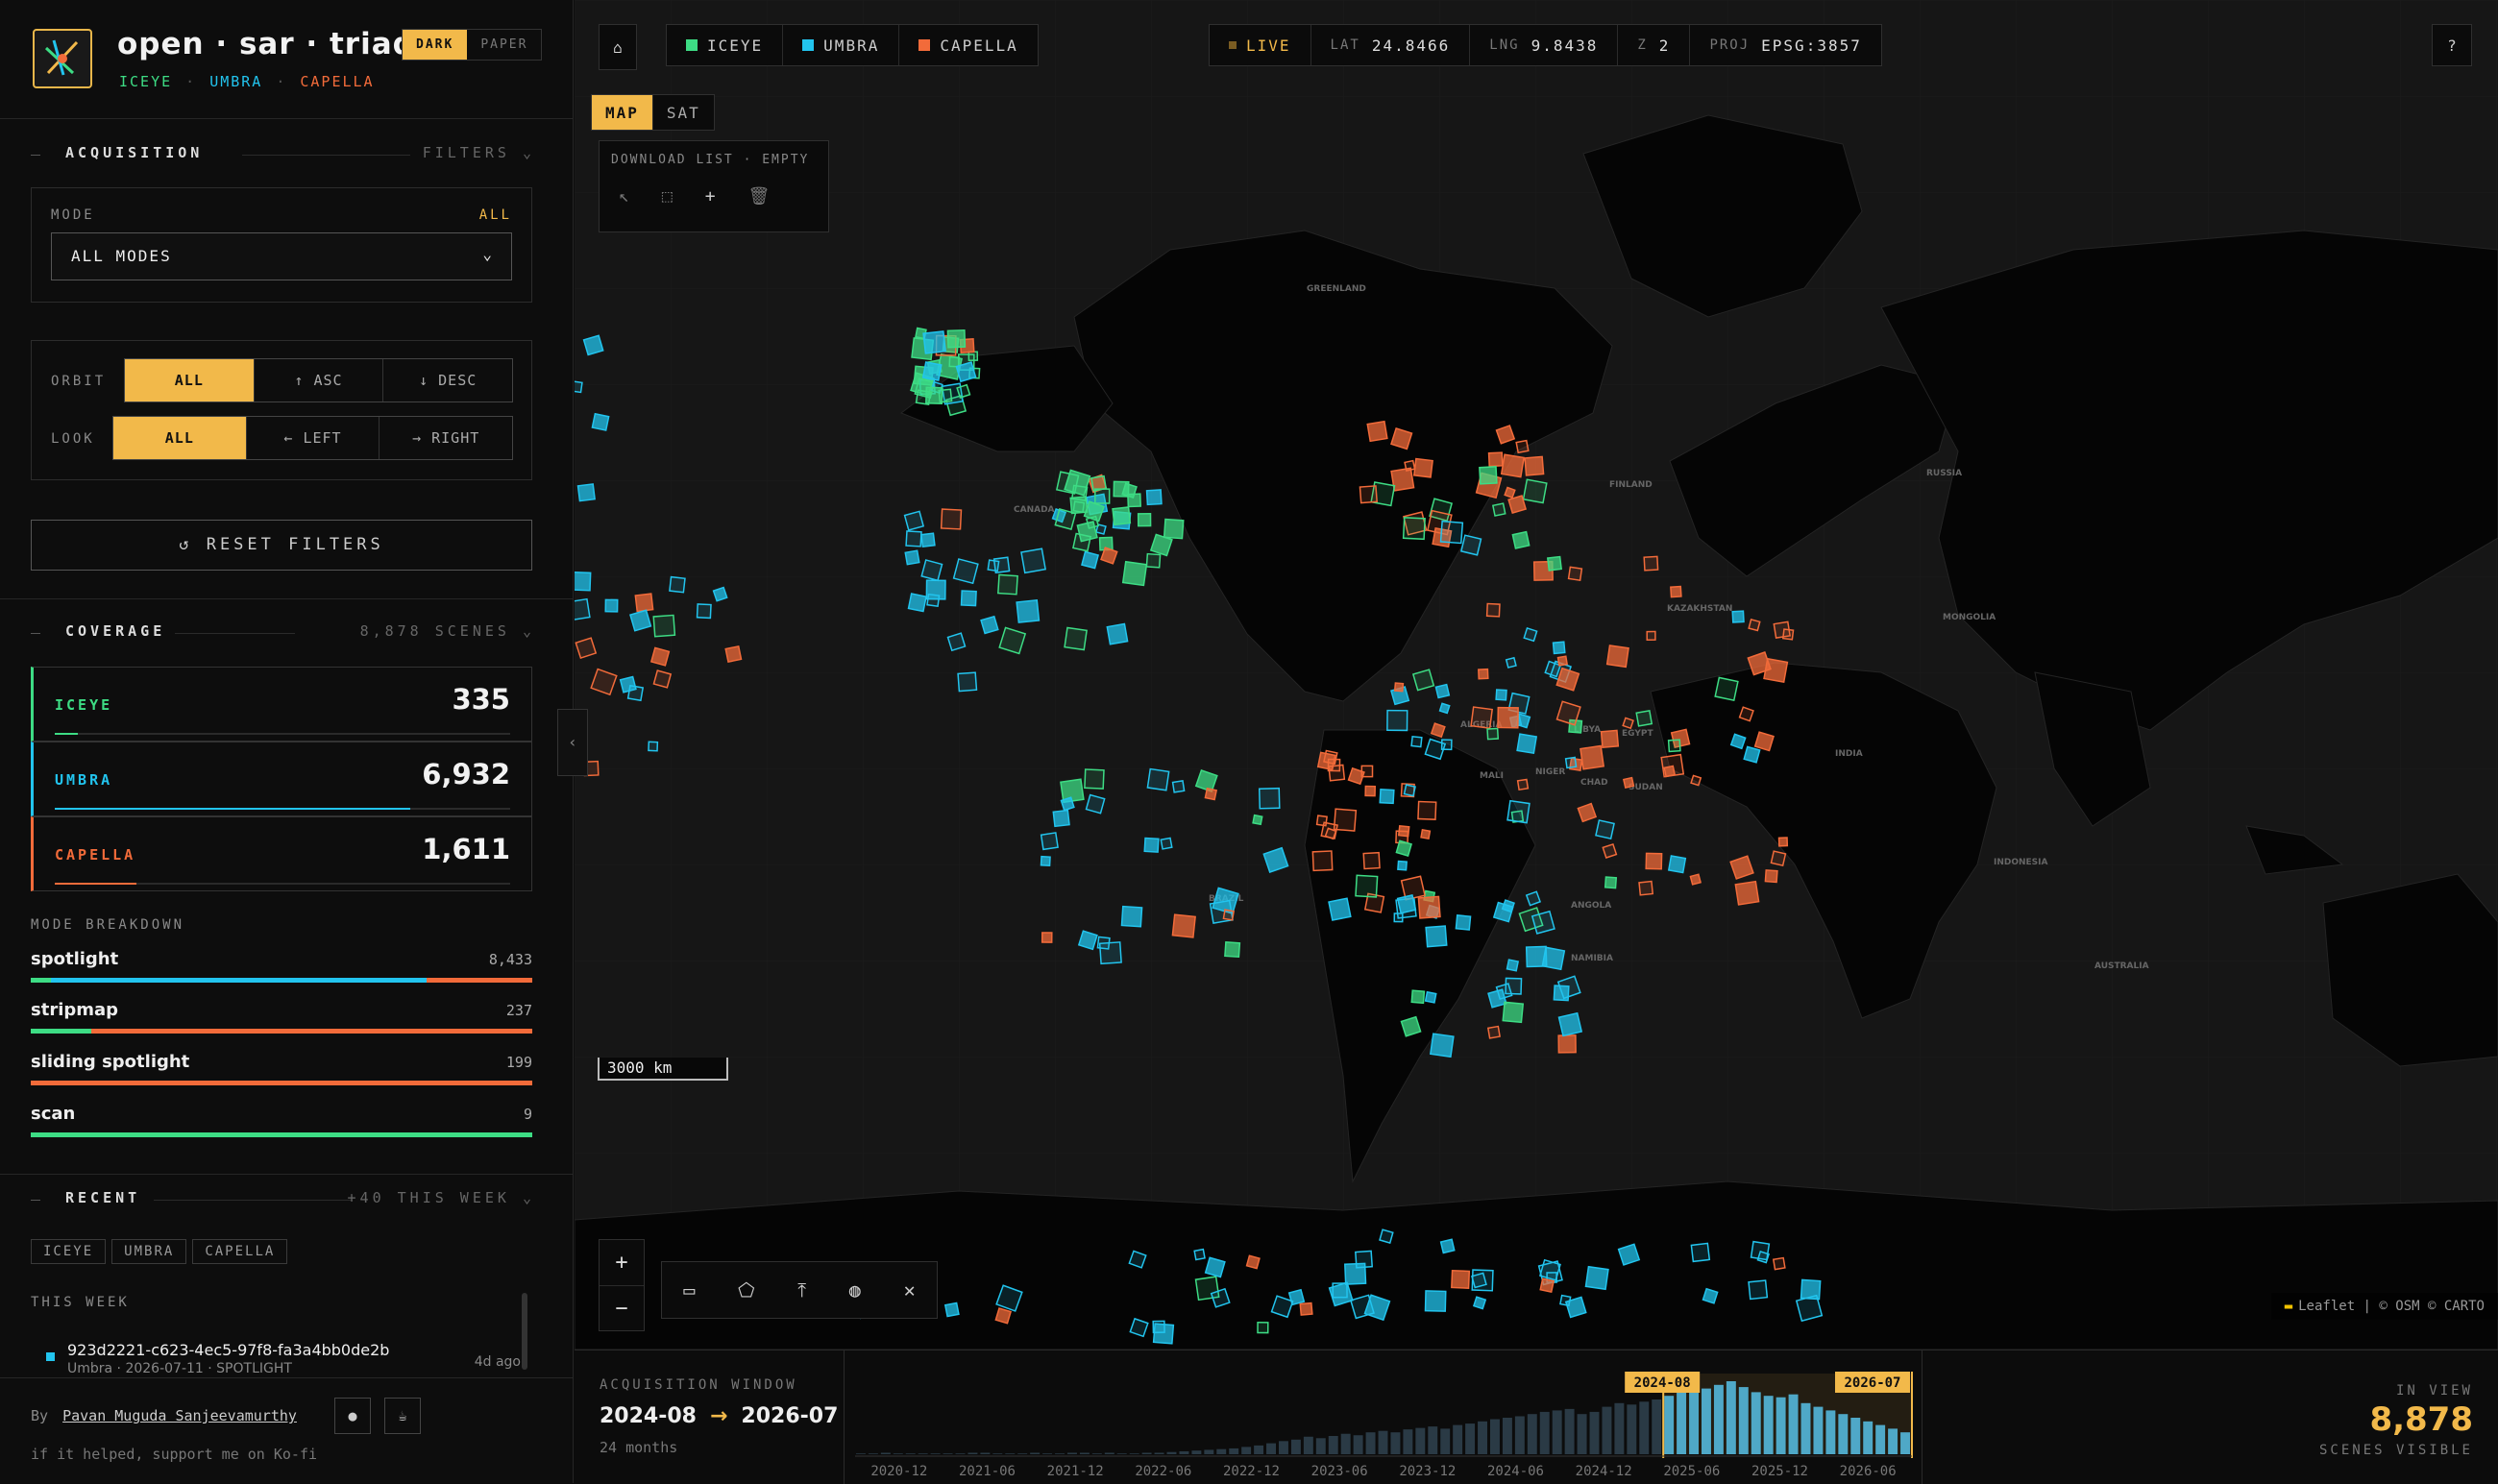 This screenshot has height=1484, width=2498. I want to click on chip-capella: CAPELLA, so click(240, 1251).